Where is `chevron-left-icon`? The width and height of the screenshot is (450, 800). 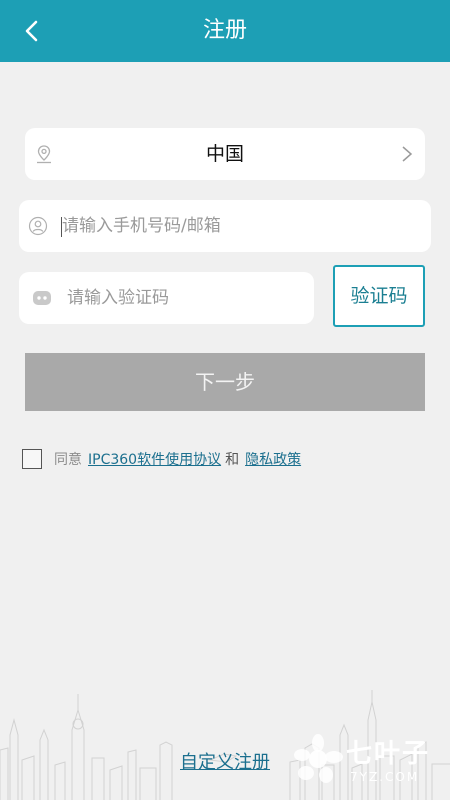 chevron-left-icon is located at coordinates (31, 31).